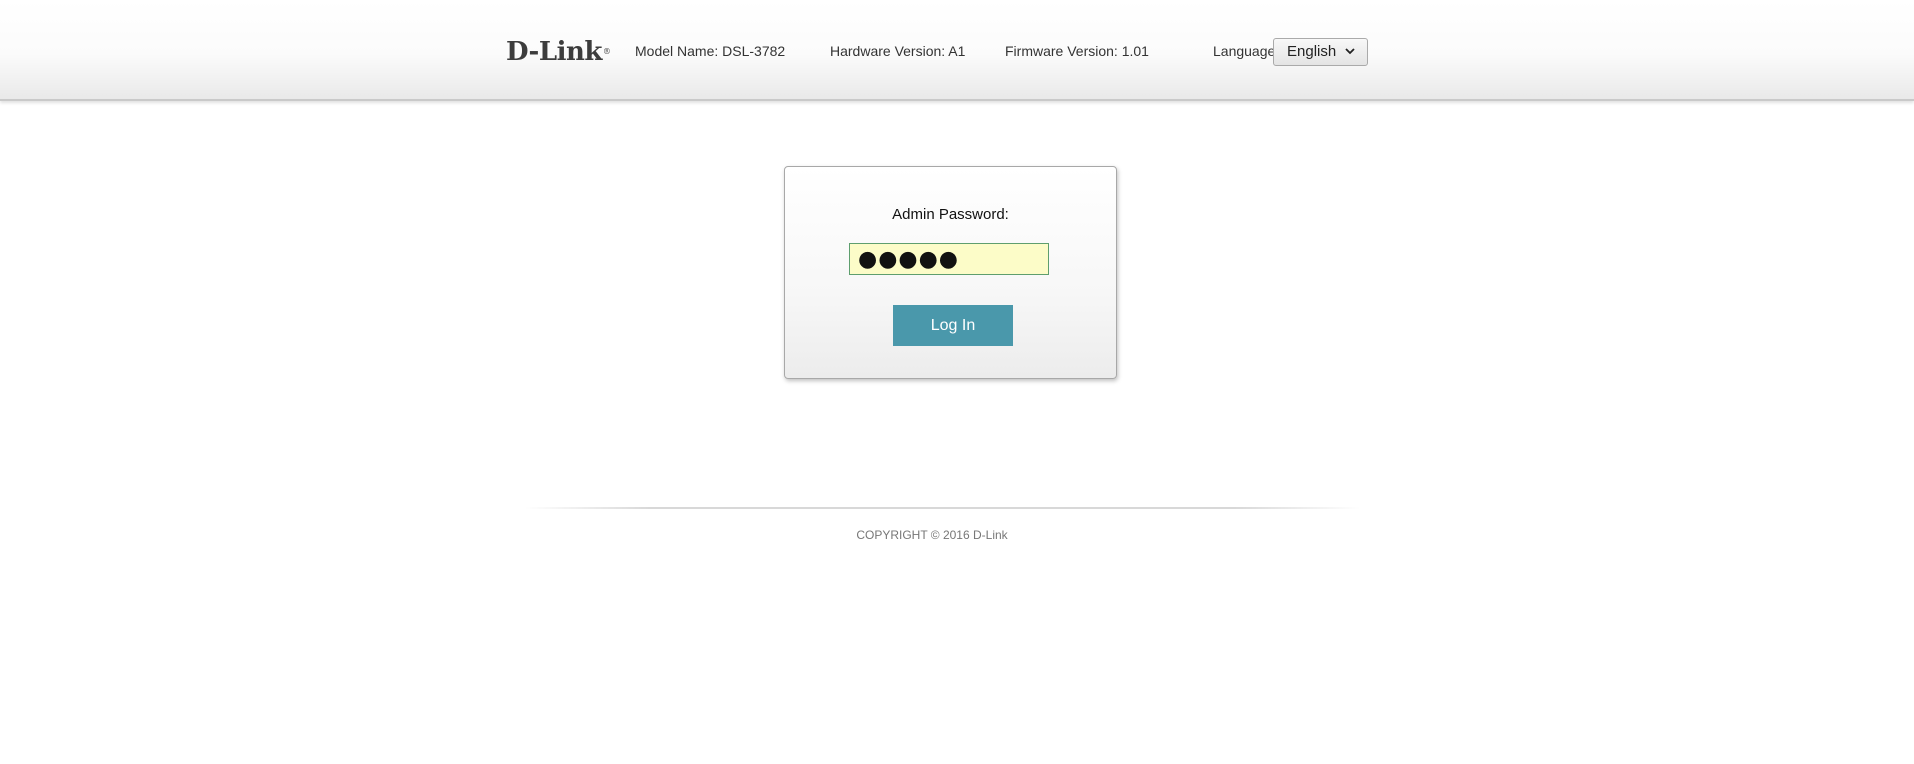 This screenshot has height=764, width=1914. Describe the element at coordinates (942, 508) in the screenshot. I see `footer-divider` at that location.